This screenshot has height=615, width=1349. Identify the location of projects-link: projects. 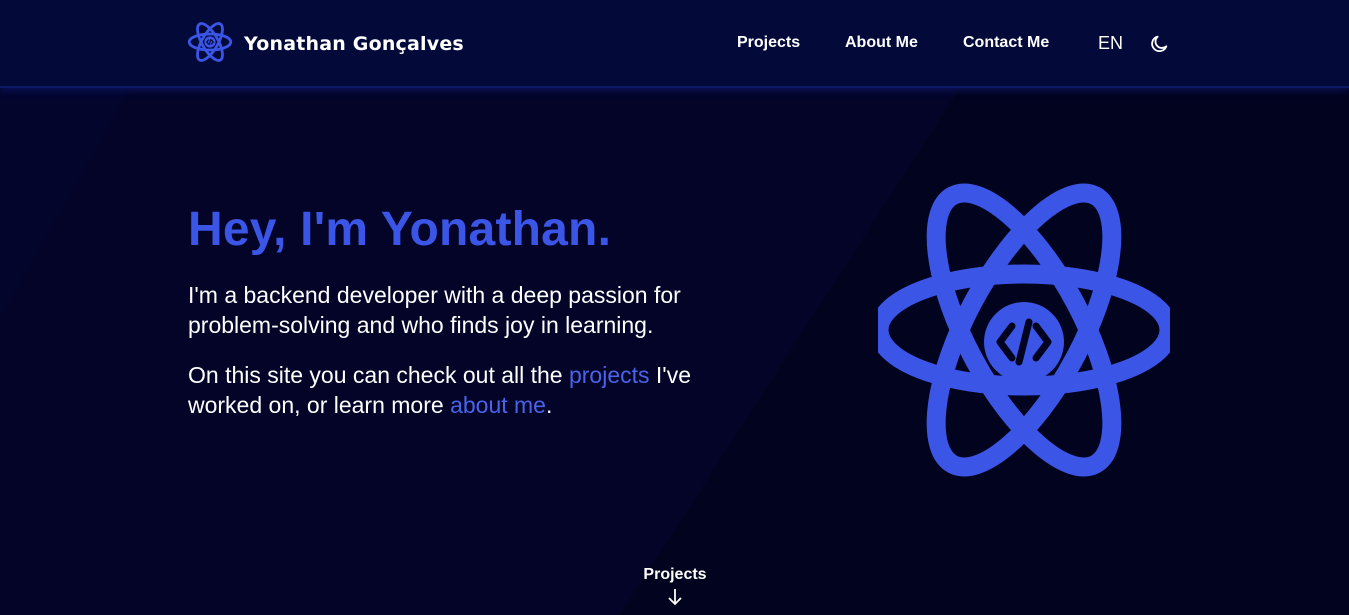
(609, 375).